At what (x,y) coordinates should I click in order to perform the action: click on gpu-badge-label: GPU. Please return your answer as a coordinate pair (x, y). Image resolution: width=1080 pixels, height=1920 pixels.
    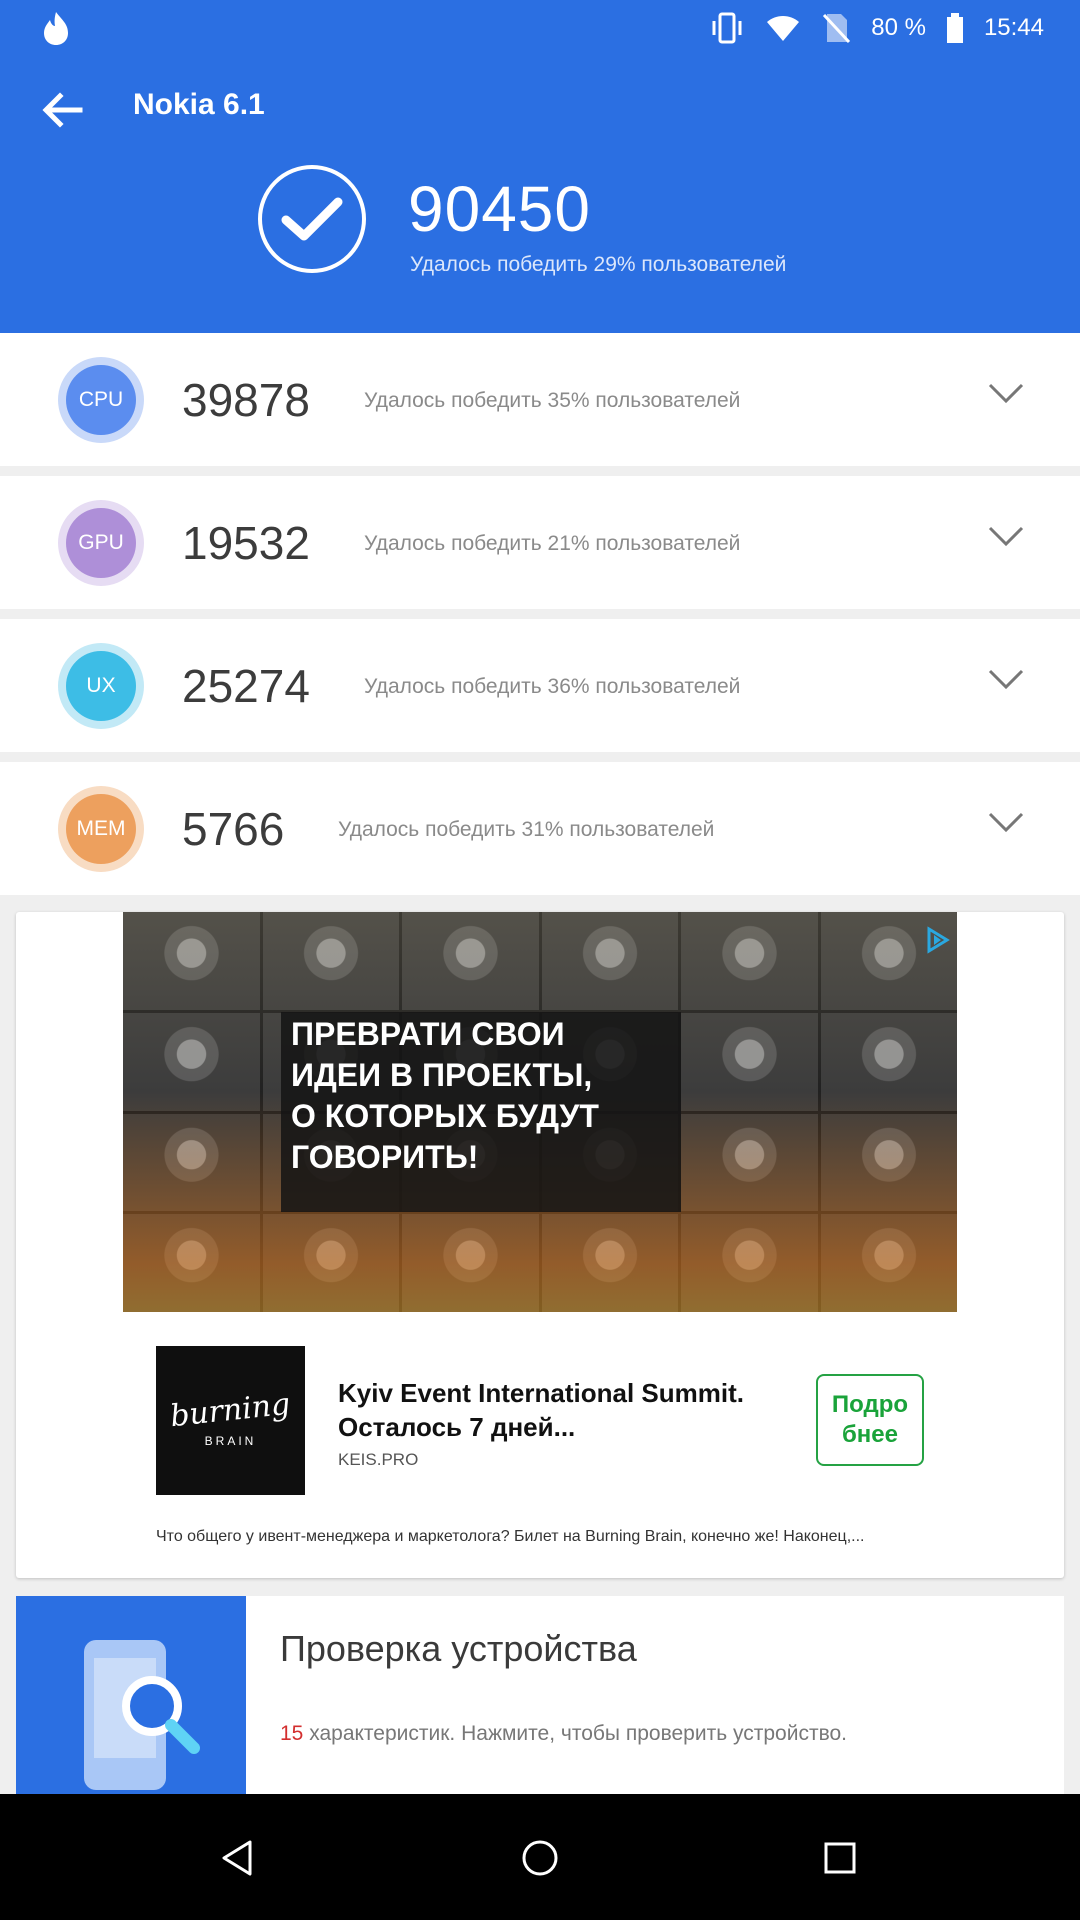
    Looking at the image, I should click on (101, 543).